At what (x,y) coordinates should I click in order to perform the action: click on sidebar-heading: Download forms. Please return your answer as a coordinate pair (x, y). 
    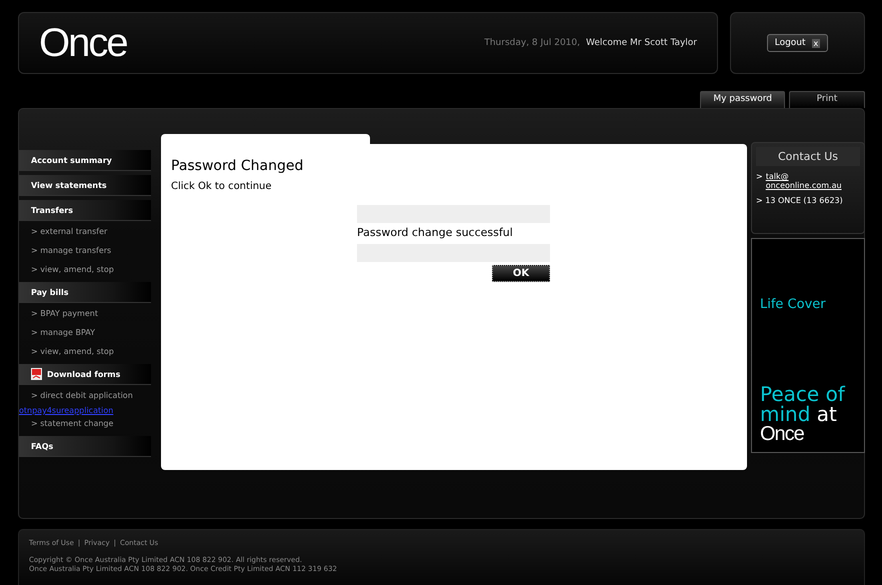
    Looking at the image, I should click on (85, 374).